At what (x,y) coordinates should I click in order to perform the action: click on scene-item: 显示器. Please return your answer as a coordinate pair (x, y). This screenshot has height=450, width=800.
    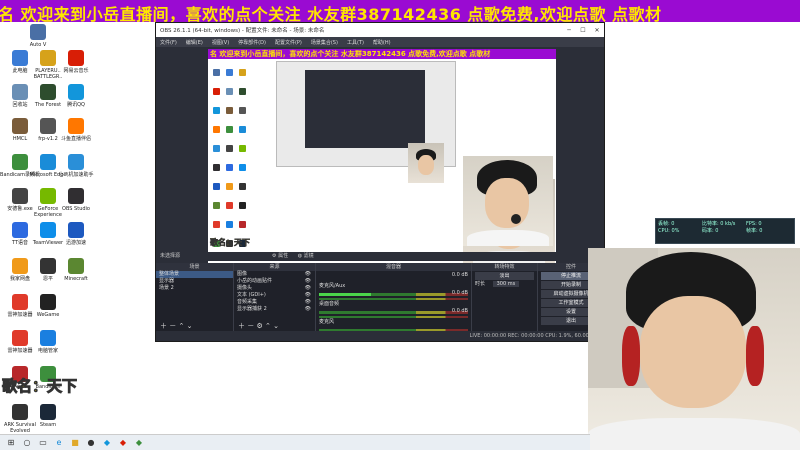
    Looking at the image, I should click on (194, 281).